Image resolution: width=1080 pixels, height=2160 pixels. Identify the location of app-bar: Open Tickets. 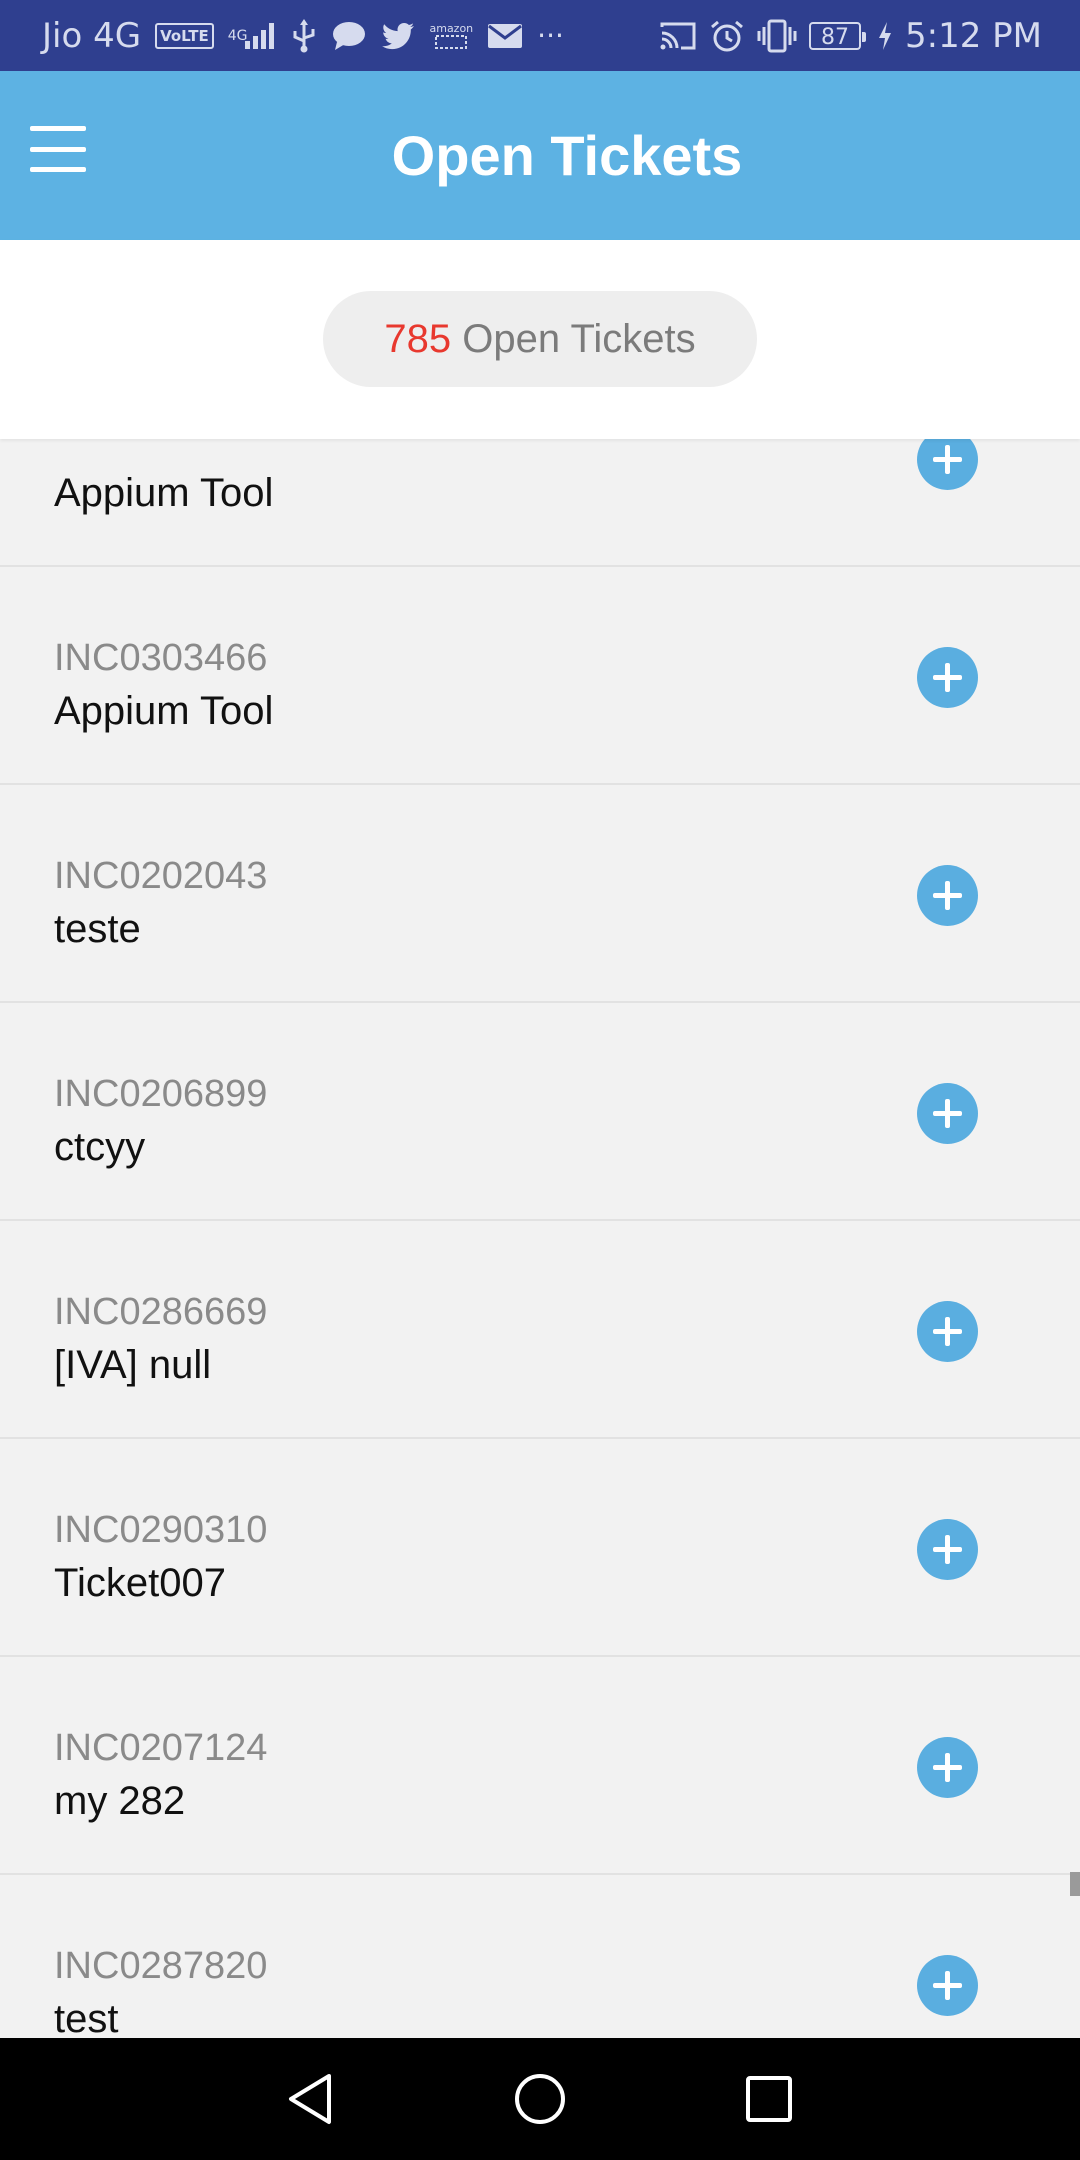
(540, 155).